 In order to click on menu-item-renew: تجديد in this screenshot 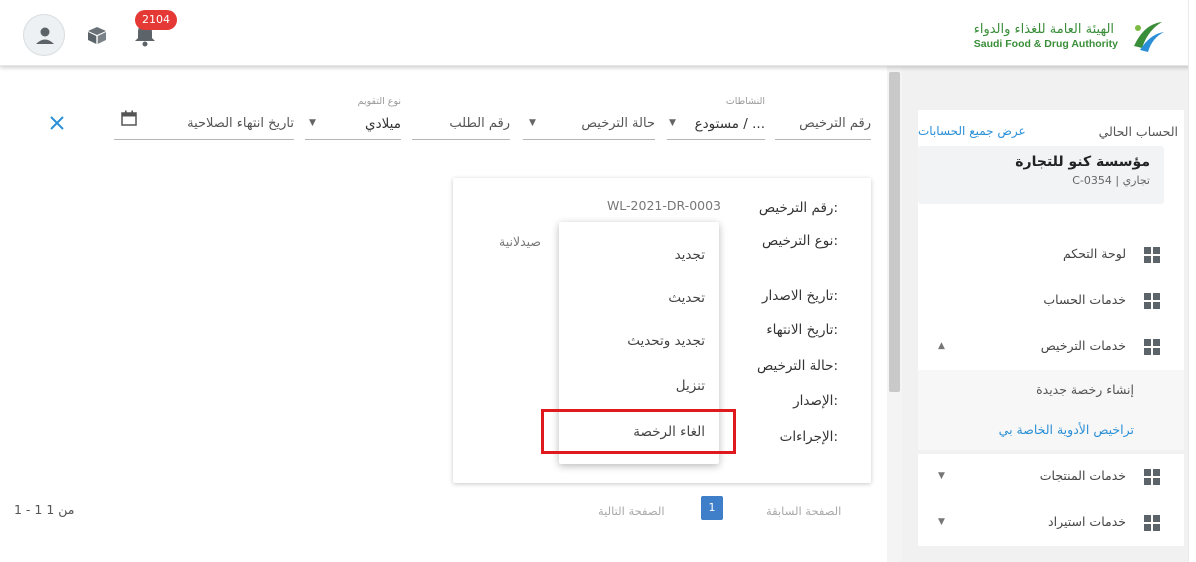, I will do `click(690, 255)`.